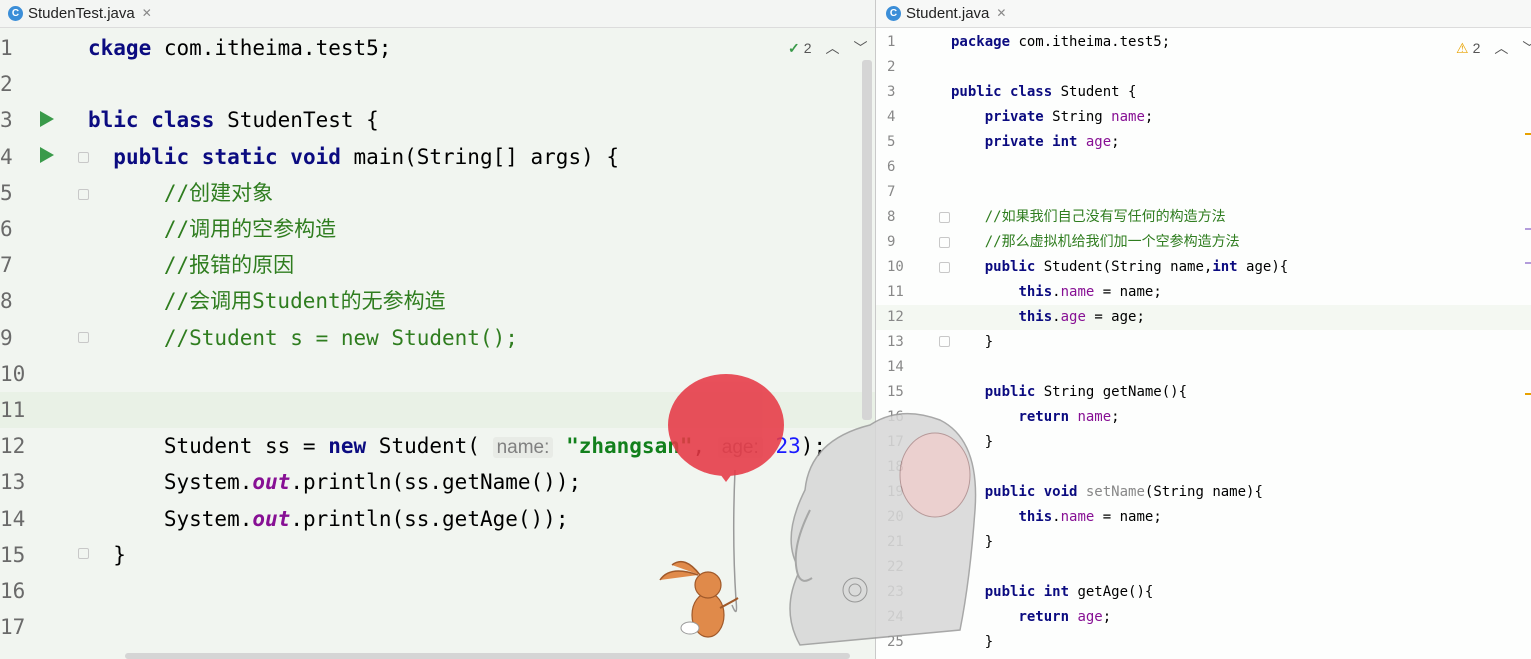 Image resolution: width=1531 pixels, height=659 pixels. What do you see at coordinates (437, 48) in the screenshot?
I see `code-line: 1 ckage com.itheima.test5;` at bounding box center [437, 48].